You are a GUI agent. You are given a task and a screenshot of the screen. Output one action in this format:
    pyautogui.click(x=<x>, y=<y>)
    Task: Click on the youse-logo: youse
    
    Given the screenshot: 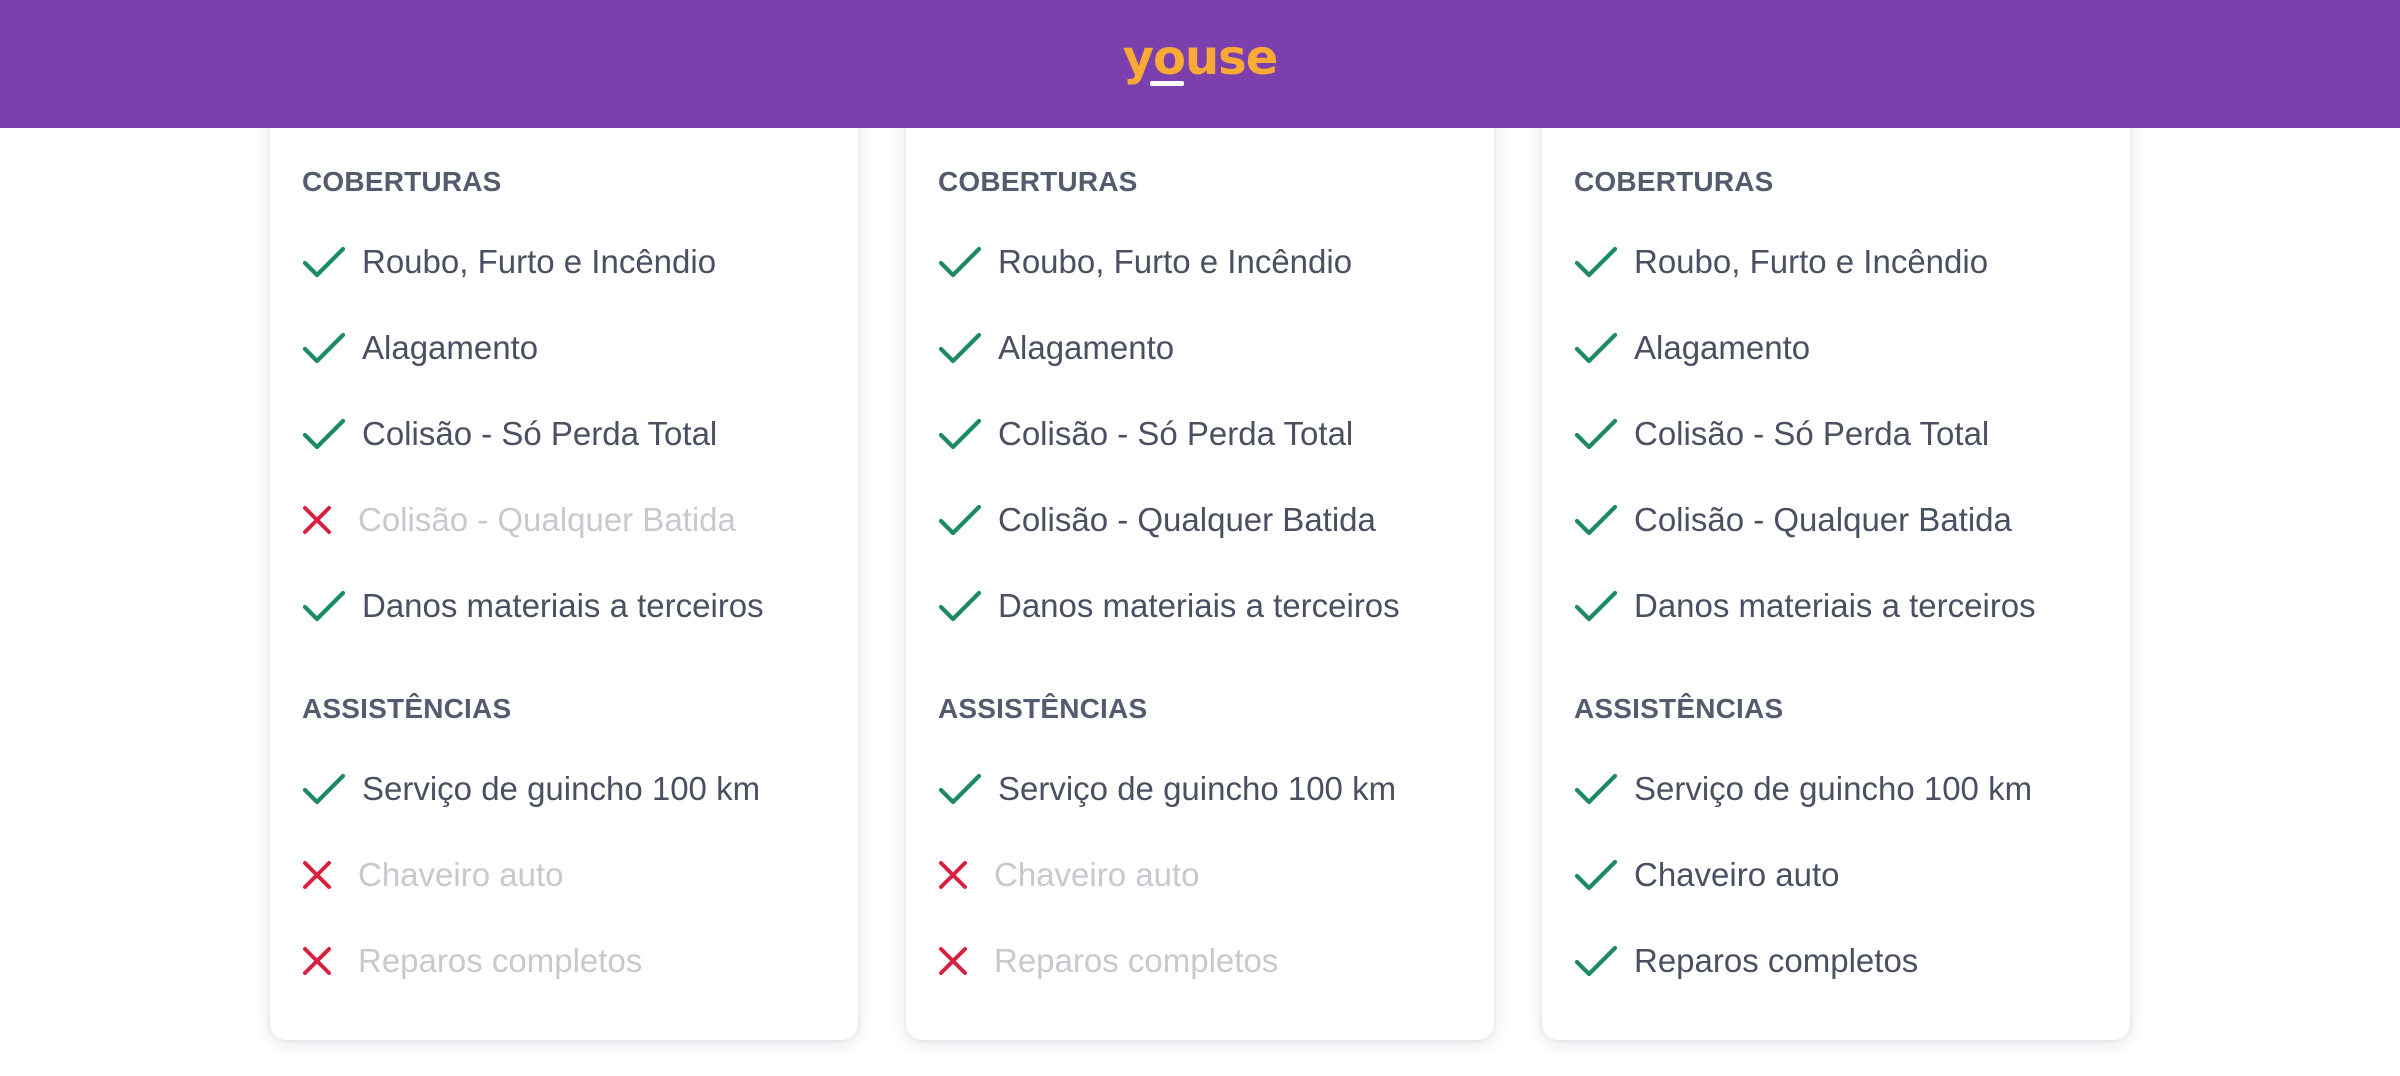 What is the action you would take?
    pyautogui.click(x=1200, y=60)
    